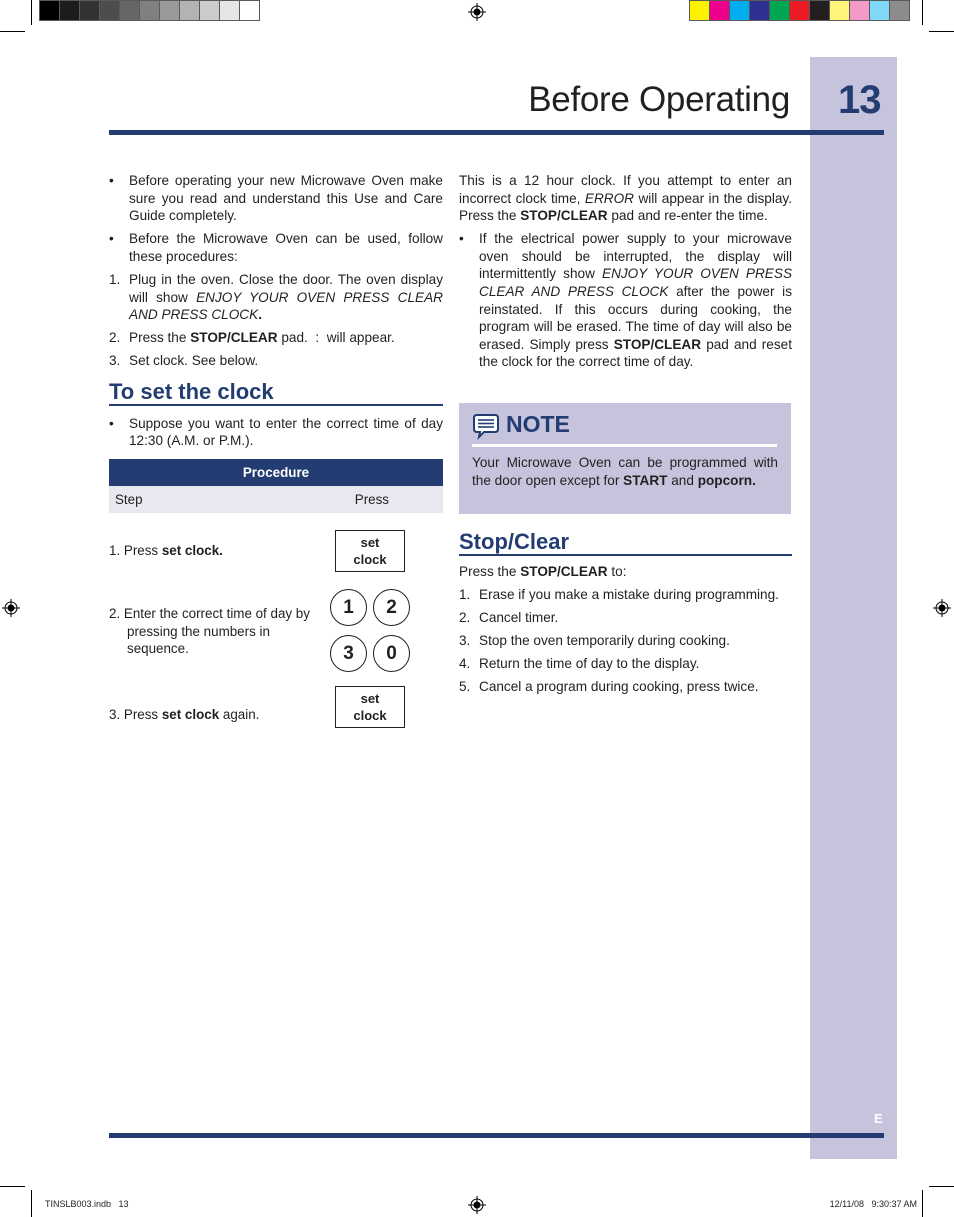 Image resolution: width=954 pixels, height=1217 pixels. Describe the element at coordinates (543, 571) in the screenshot. I see `stop-clear-intro: Press the STOP/CLEAR to:` at that location.